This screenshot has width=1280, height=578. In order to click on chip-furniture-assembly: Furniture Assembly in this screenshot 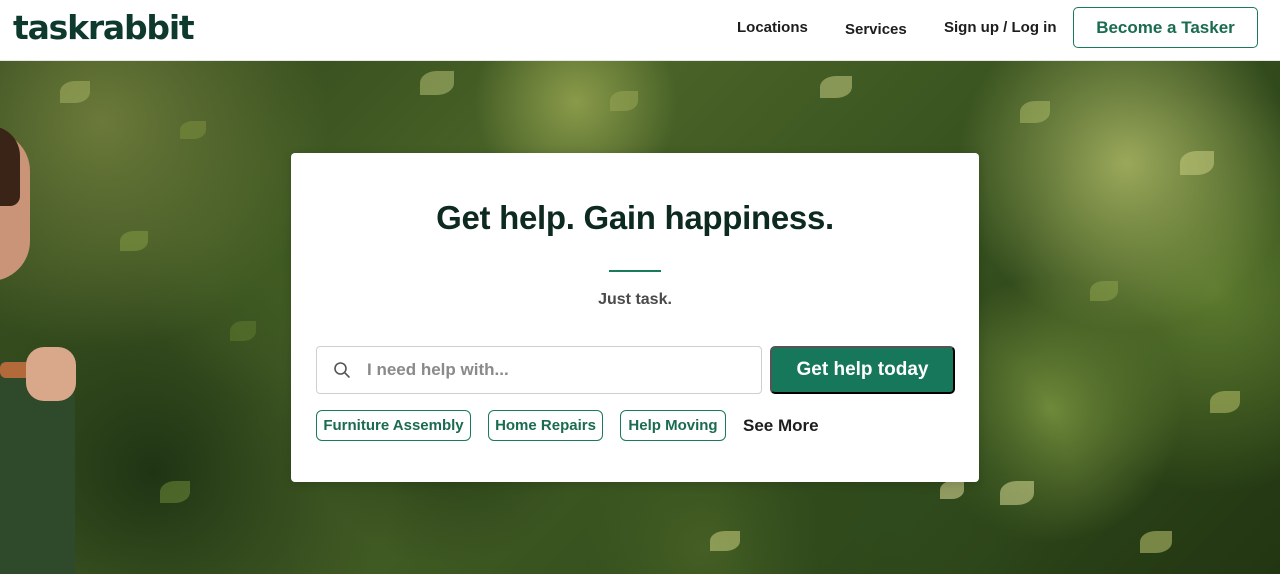, I will do `click(393, 425)`.